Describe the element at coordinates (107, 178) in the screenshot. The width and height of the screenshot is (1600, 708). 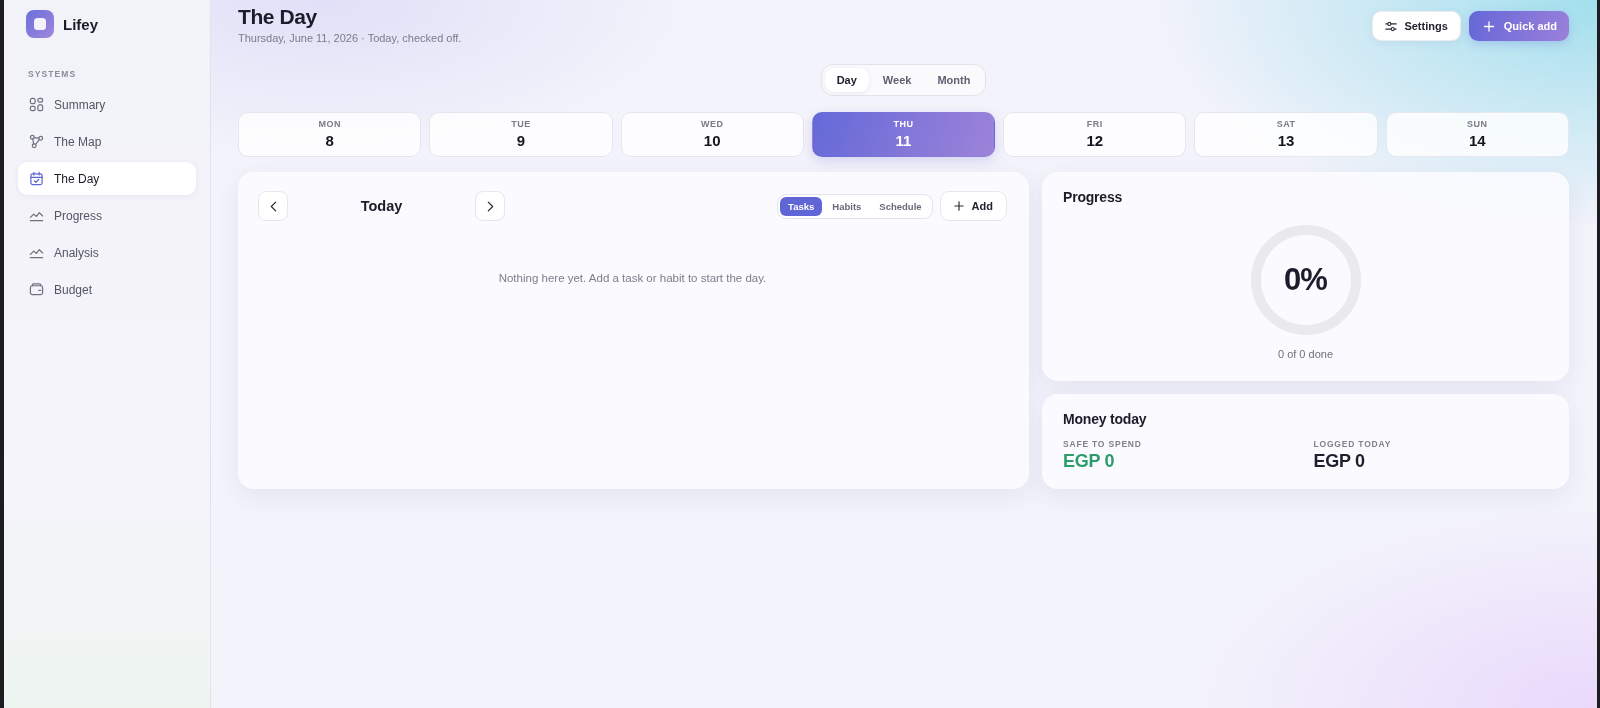
I see `nav-item: The Day` at that location.